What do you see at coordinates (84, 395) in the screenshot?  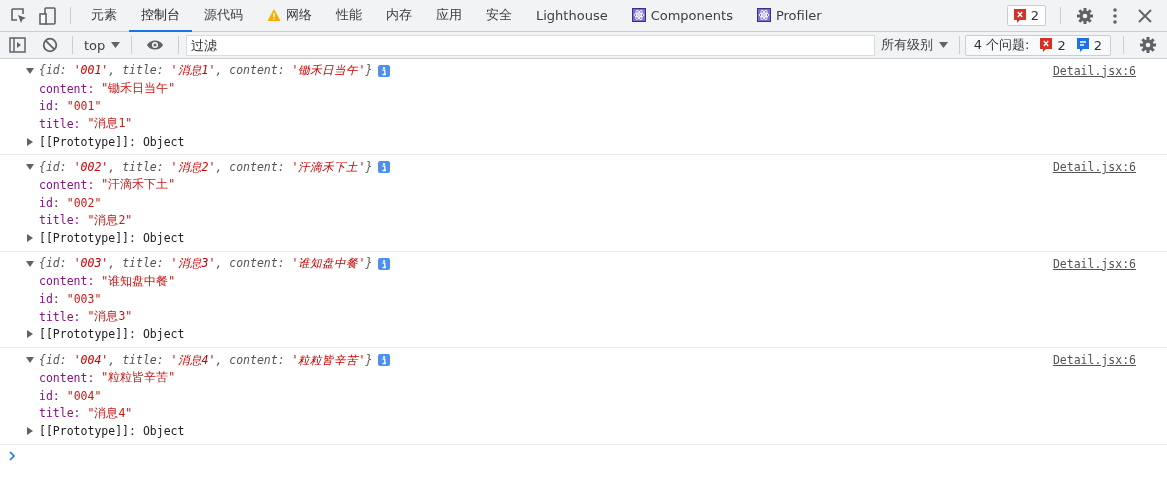 I see `property-value: "004"` at bounding box center [84, 395].